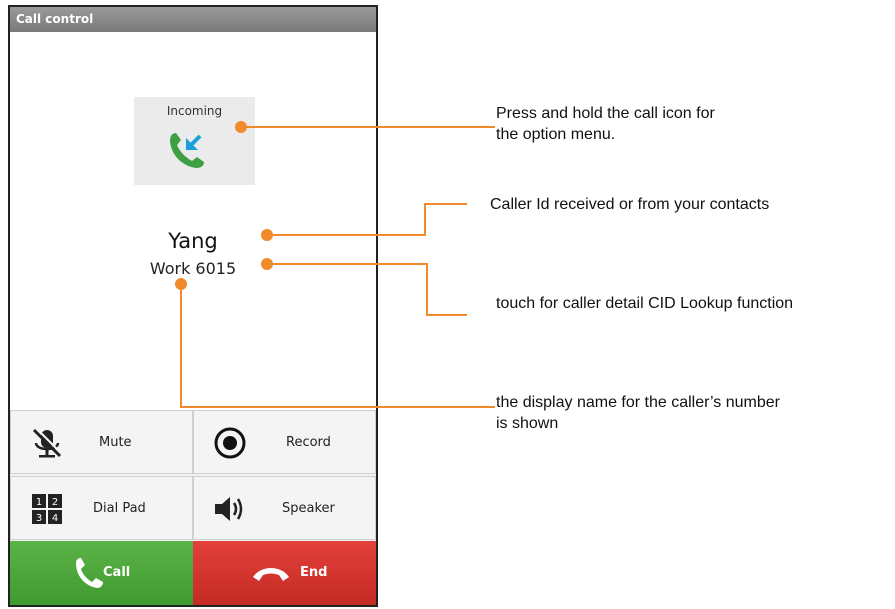 The image size is (895, 609). Describe the element at coordinates (605, 113) in the screenshot. I see `annotation-call-icon-line1: Press and hold the call icon for` at that location.